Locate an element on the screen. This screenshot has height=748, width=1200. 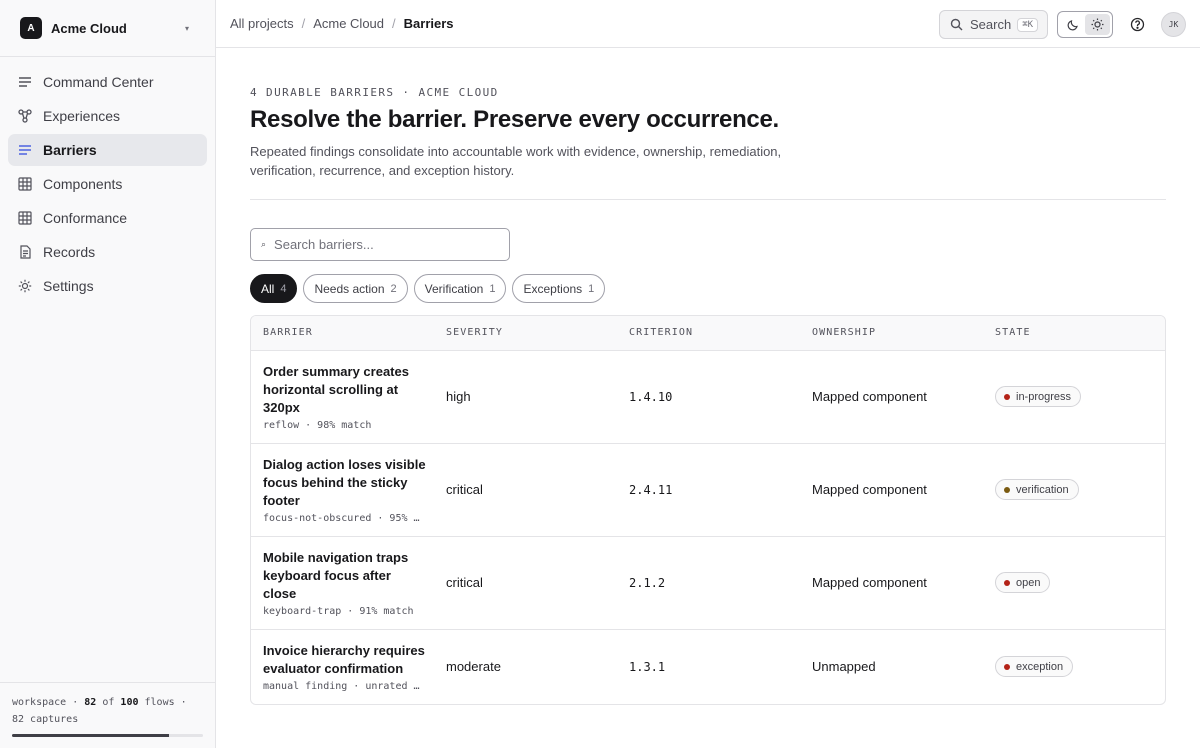
theme-toggle is located at coordinates (1085, 24).